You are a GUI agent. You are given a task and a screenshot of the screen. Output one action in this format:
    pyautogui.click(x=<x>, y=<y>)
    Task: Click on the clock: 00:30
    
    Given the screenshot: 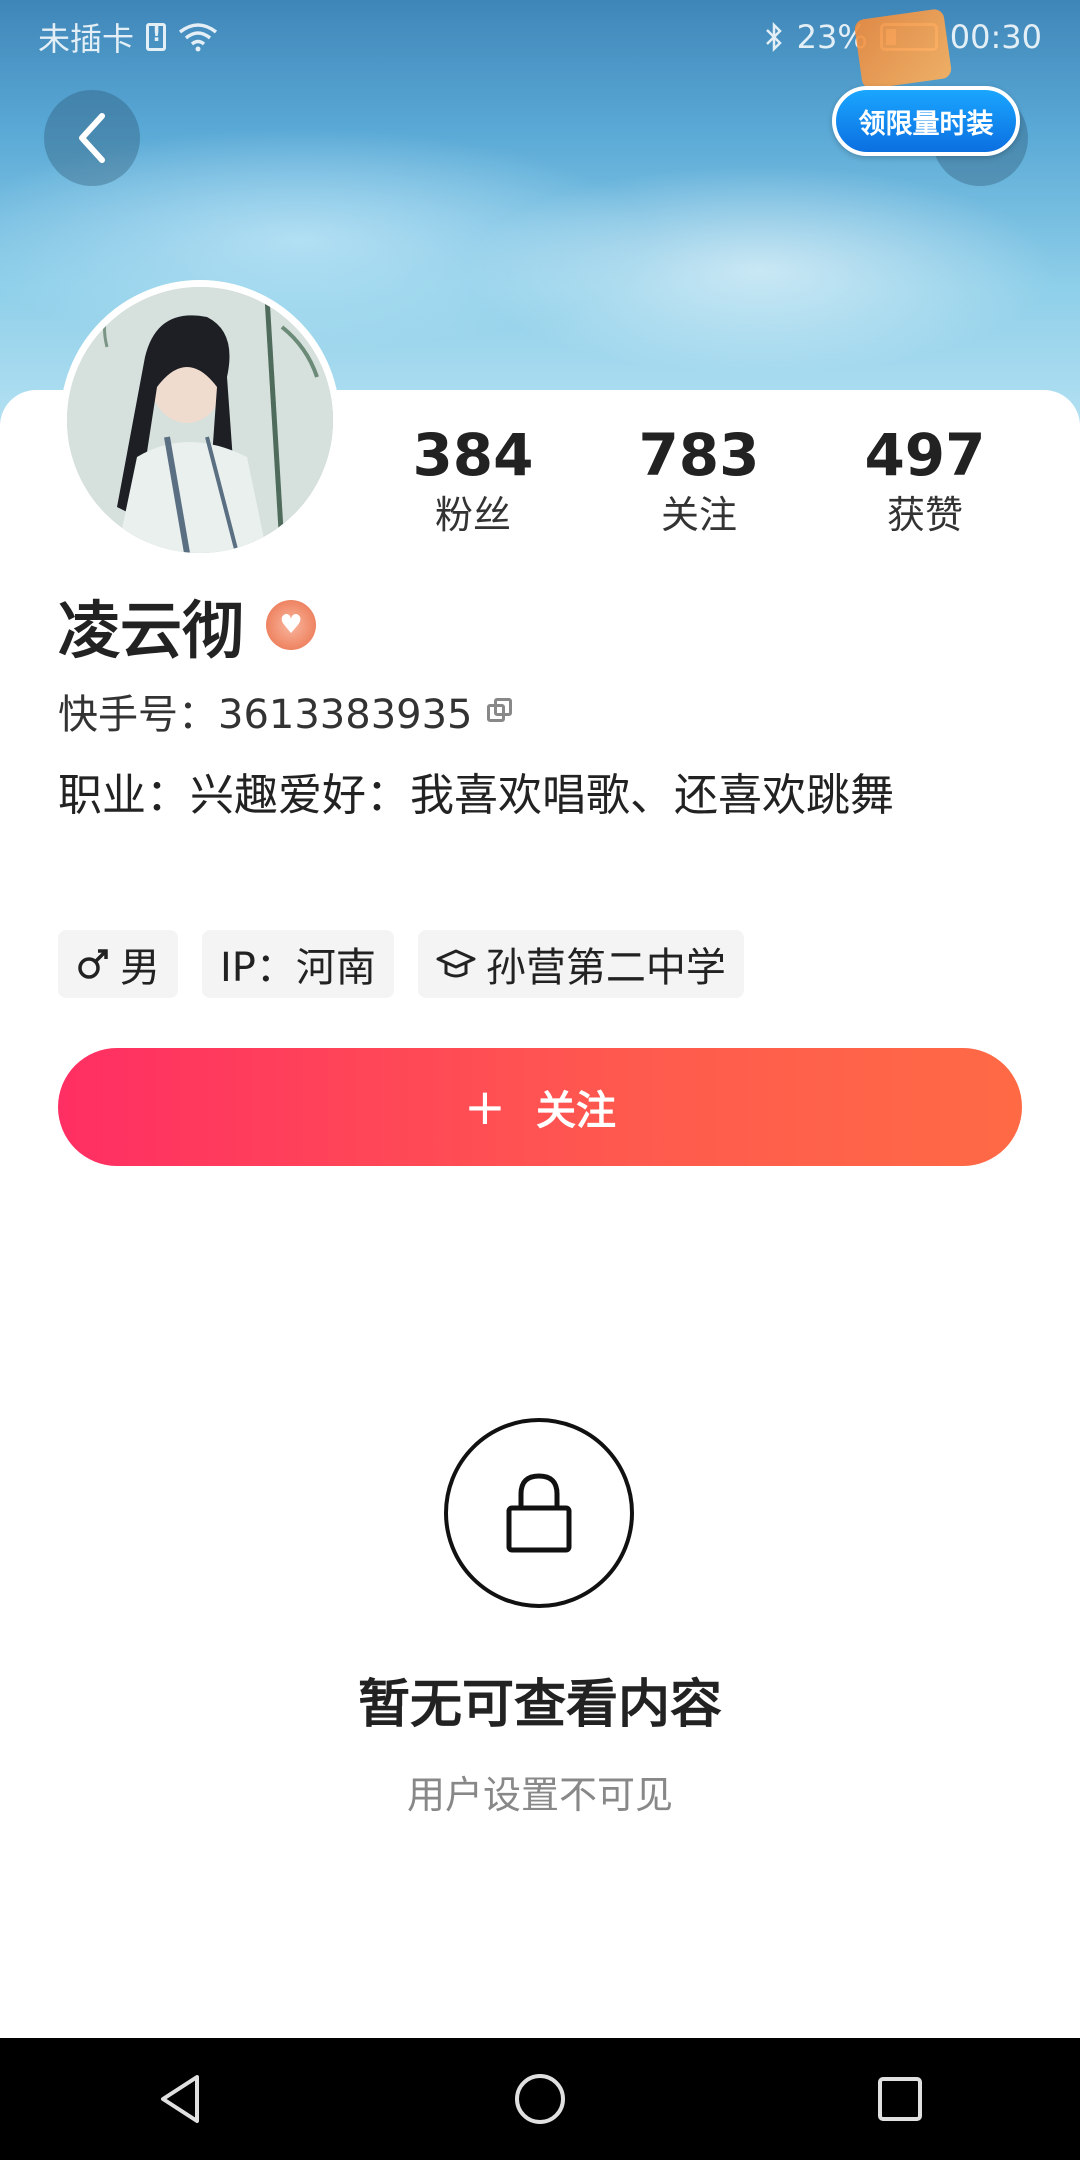 What is the action you would take?
    pyautogui.click(x=995, y=37)
    